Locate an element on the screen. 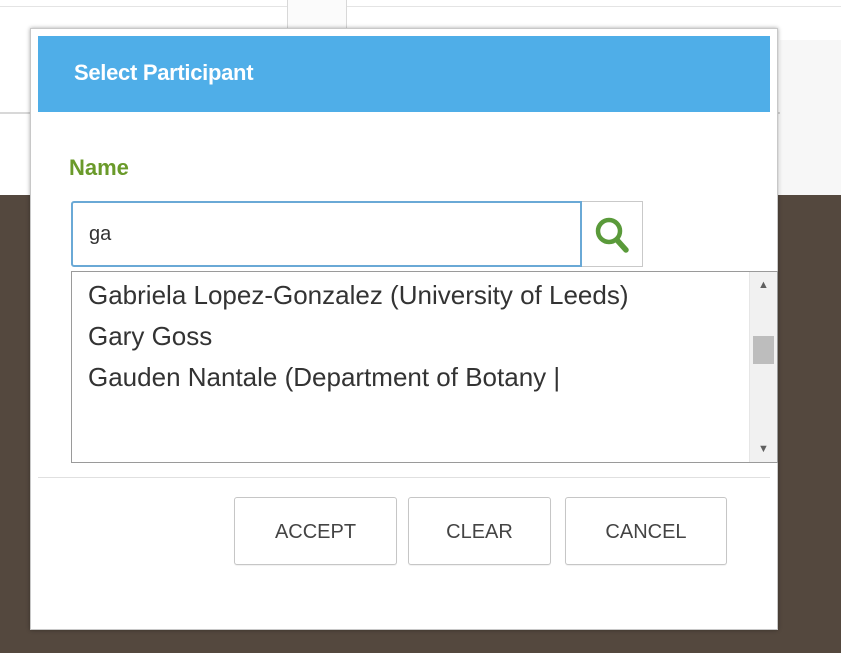  scroll-up-arrow-icon: ▲ is located at coordinates (763, 285).